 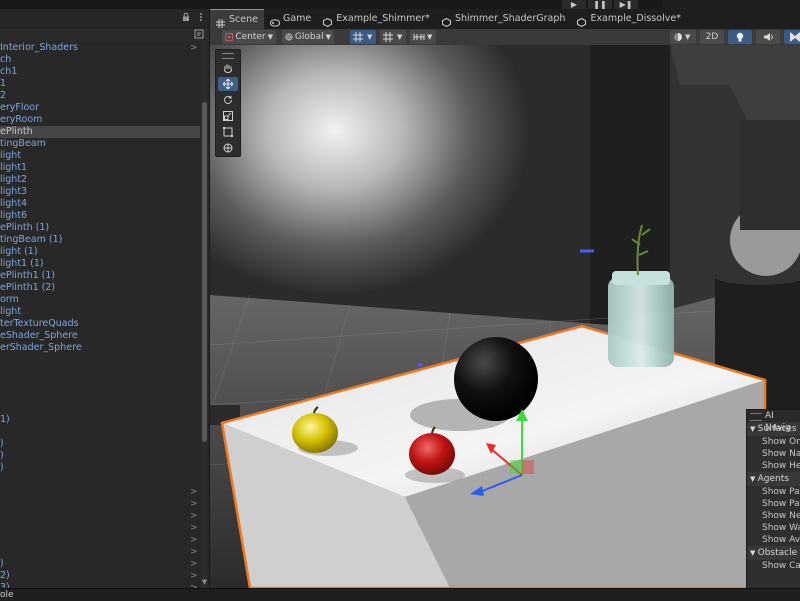 I want to click on hierarchy-item: eryFloor, so click(x=100, y=108).